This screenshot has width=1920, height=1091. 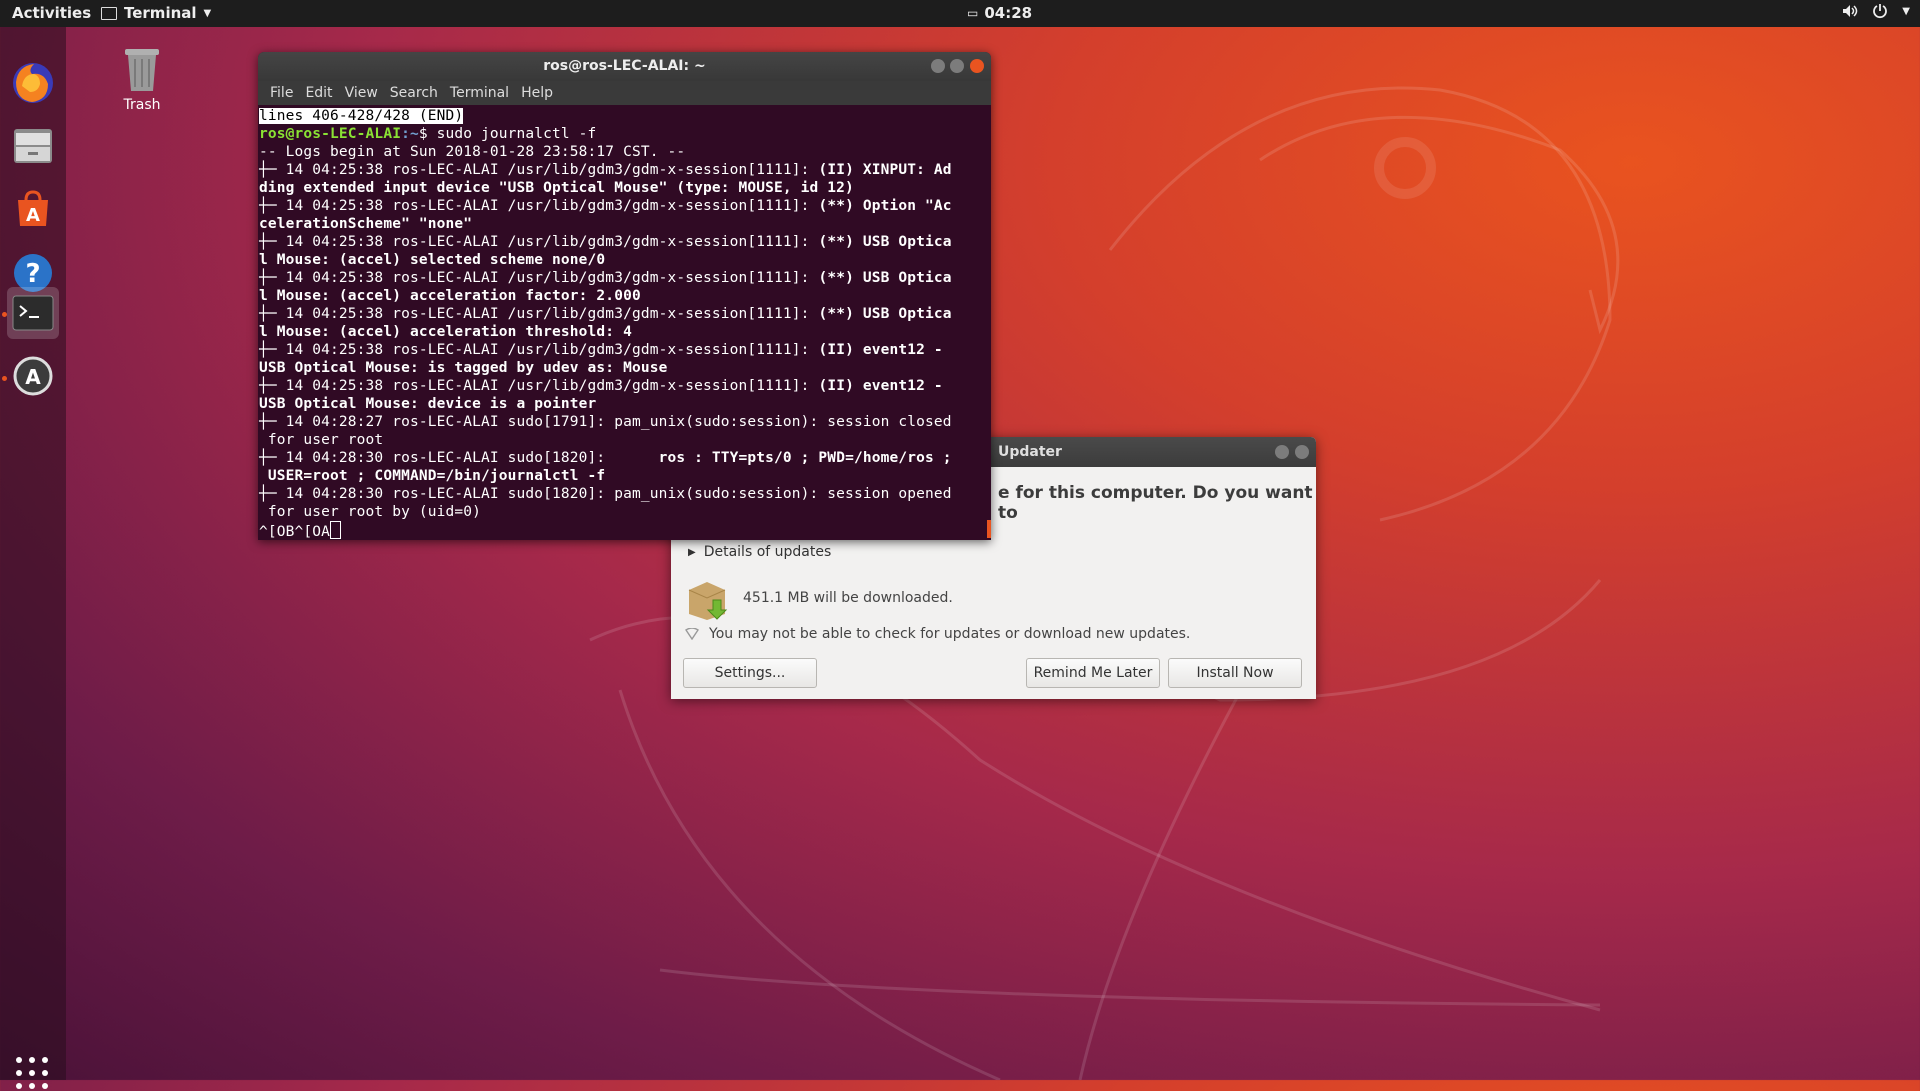 What do you see at coordinates (142, 105) in the screenshot?
I see `trash-label: Trash` at bounding box center [142, 105].